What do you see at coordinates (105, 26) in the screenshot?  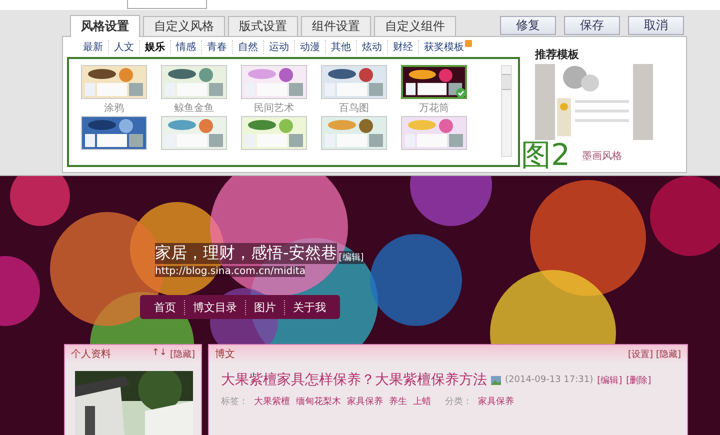 I see `tab: 风格设置` at bounding box center [105, 26].